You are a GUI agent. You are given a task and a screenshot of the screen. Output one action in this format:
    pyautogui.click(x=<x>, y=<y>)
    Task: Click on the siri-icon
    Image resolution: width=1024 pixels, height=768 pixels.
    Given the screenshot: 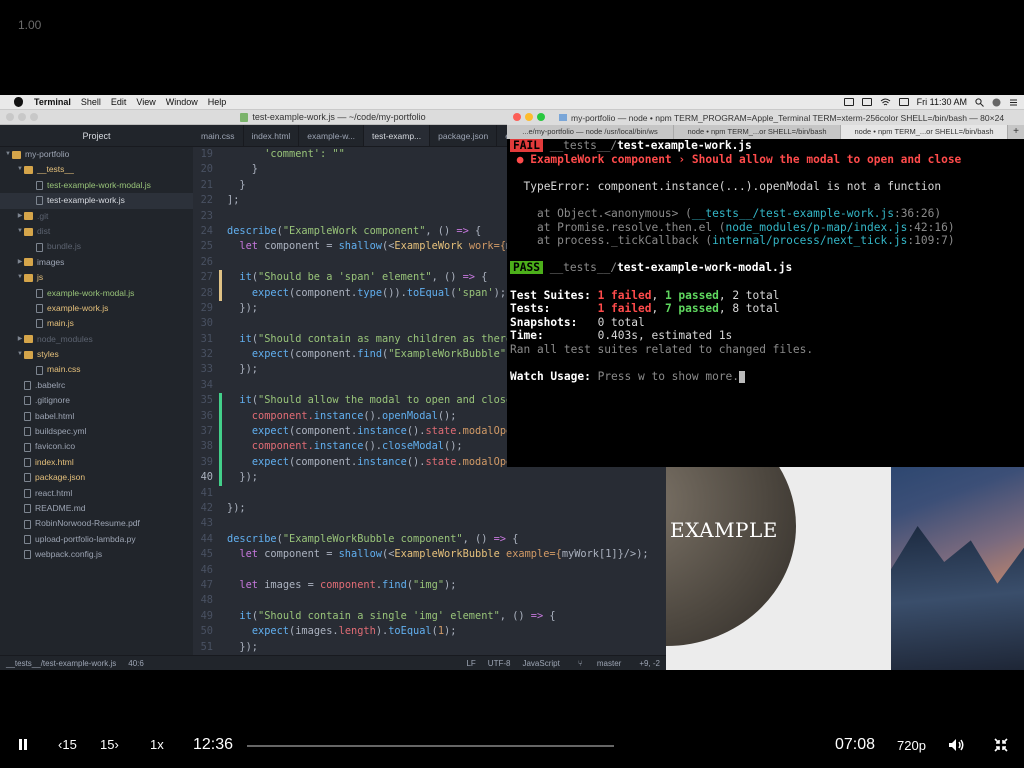 What is the action you would take?
    pyautogui.click(x=996, y=102)
    